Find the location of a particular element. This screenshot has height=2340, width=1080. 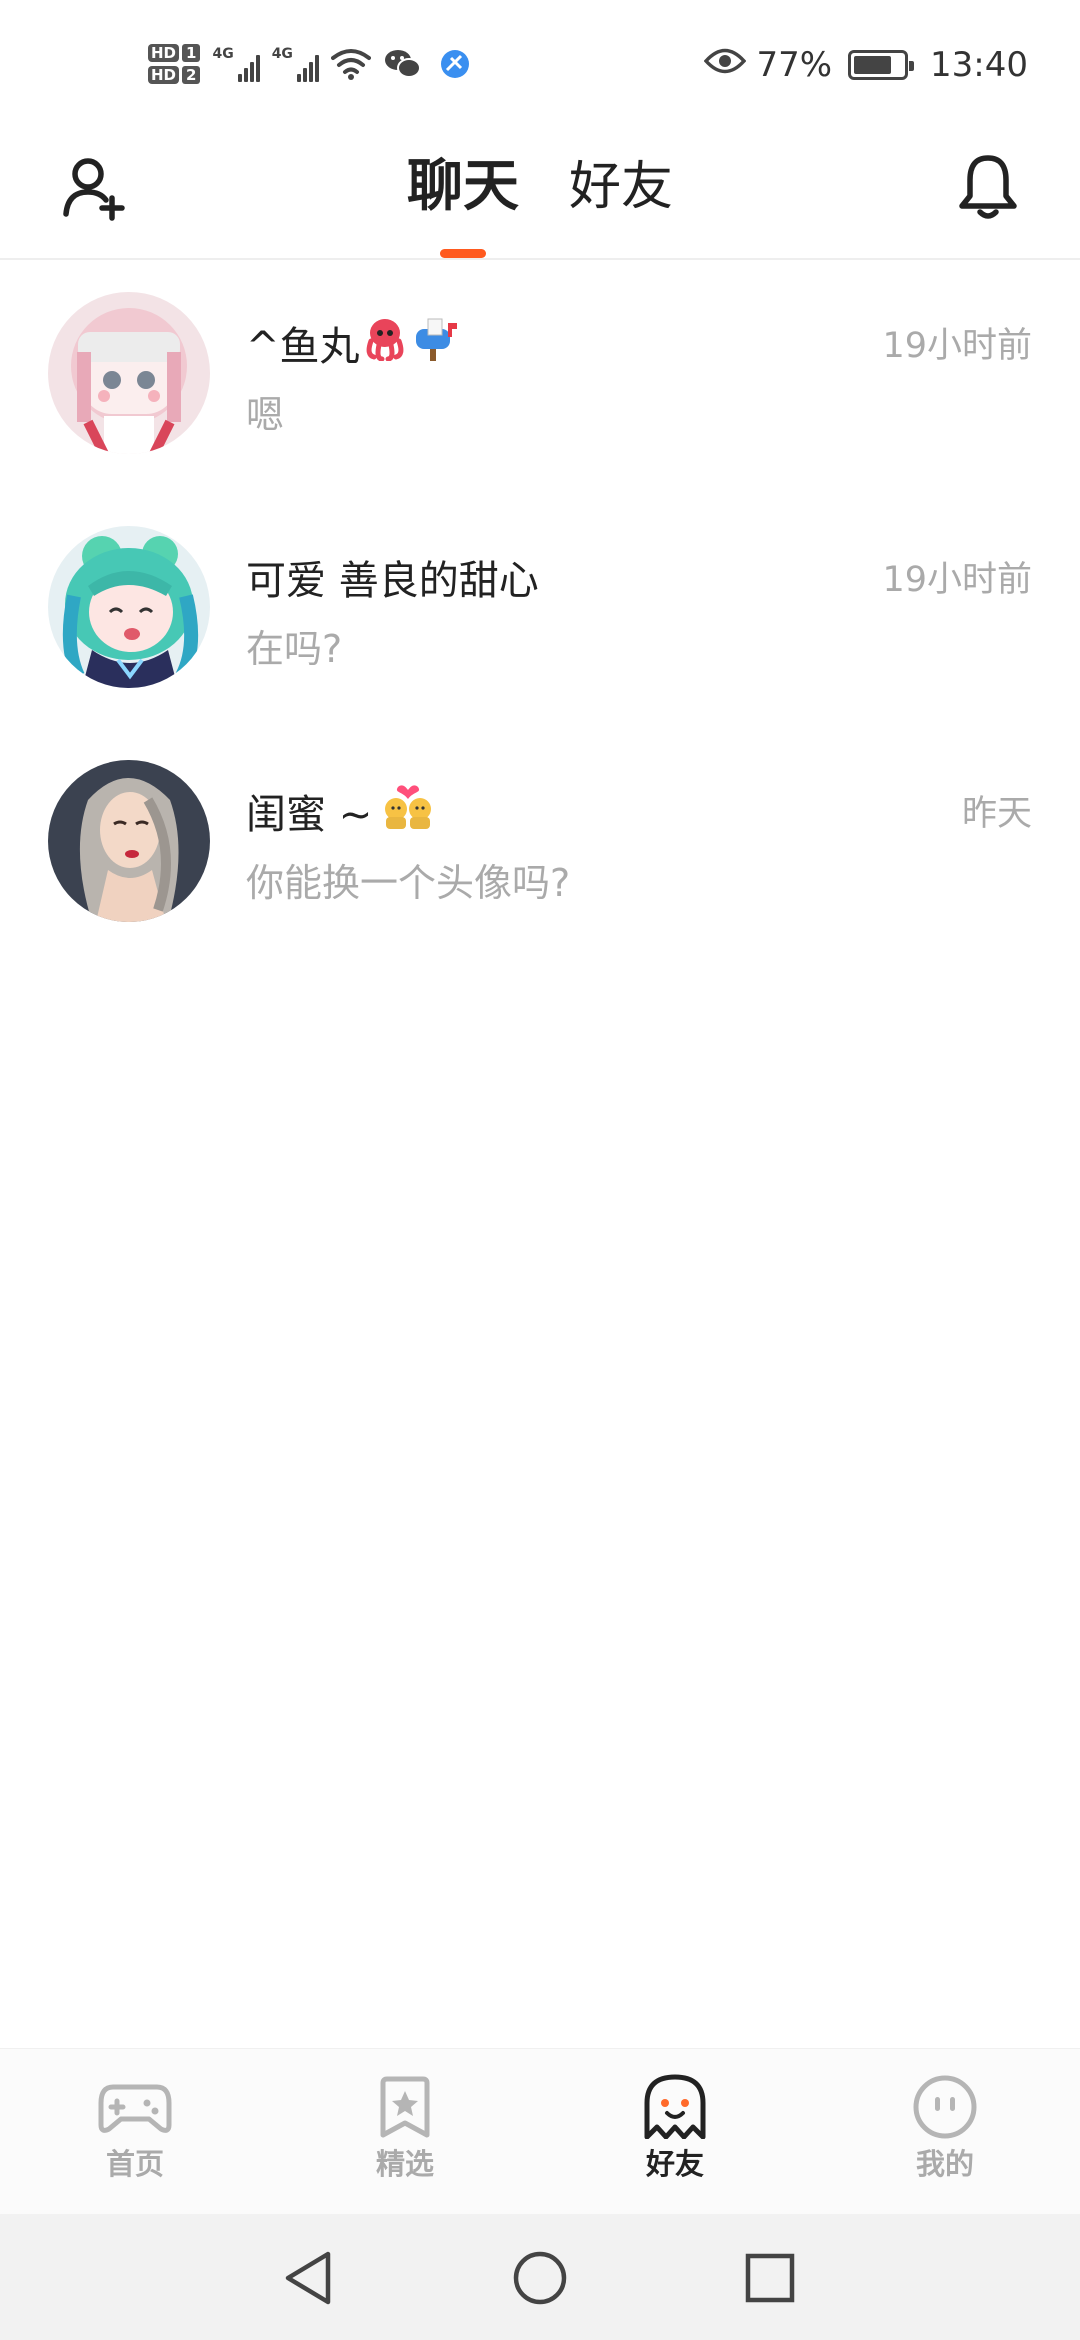

nav-label-friends-text: 好友 is located at coordinates (674, 2164).